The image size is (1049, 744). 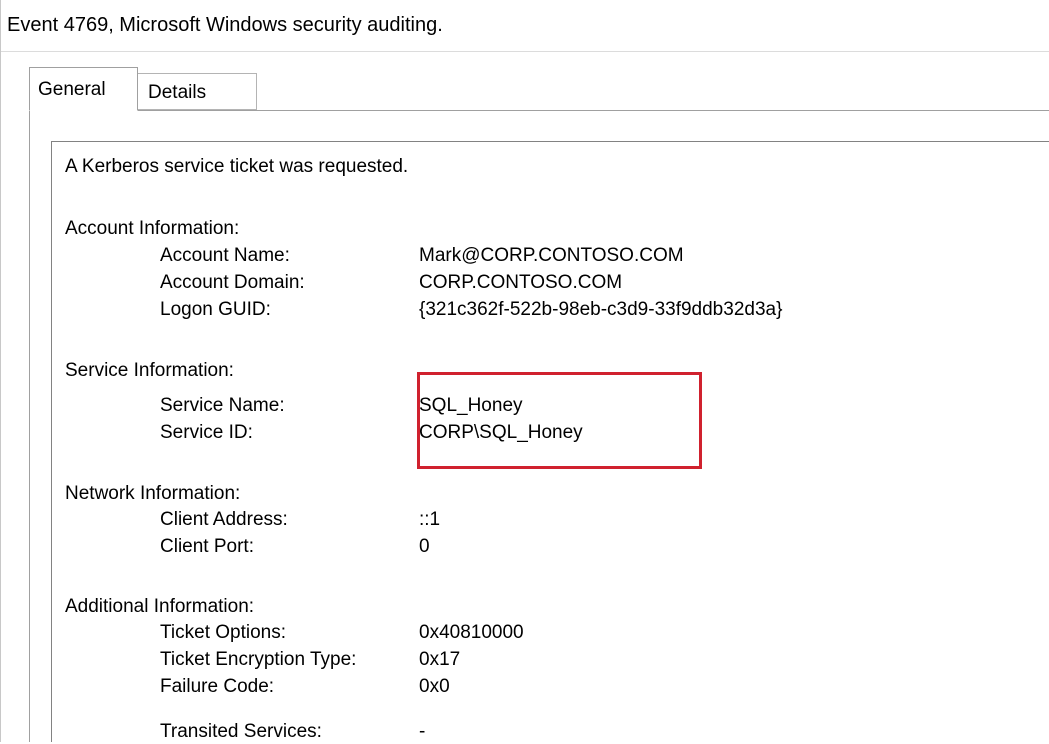 What do you see at coordinates (215, 309) in the screenshot?
I see `logon-guid-label: Logon GUID:` at bounding box center [215, 309].